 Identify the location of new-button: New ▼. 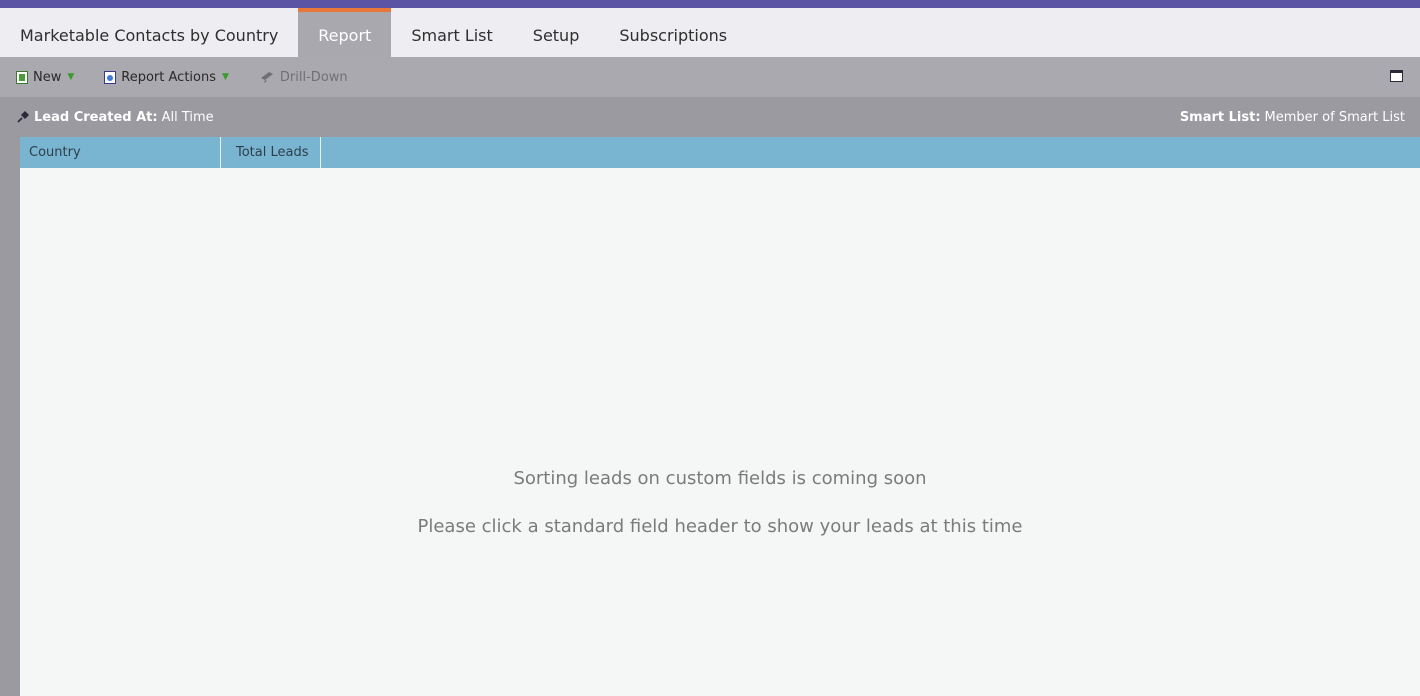
(45, 77).